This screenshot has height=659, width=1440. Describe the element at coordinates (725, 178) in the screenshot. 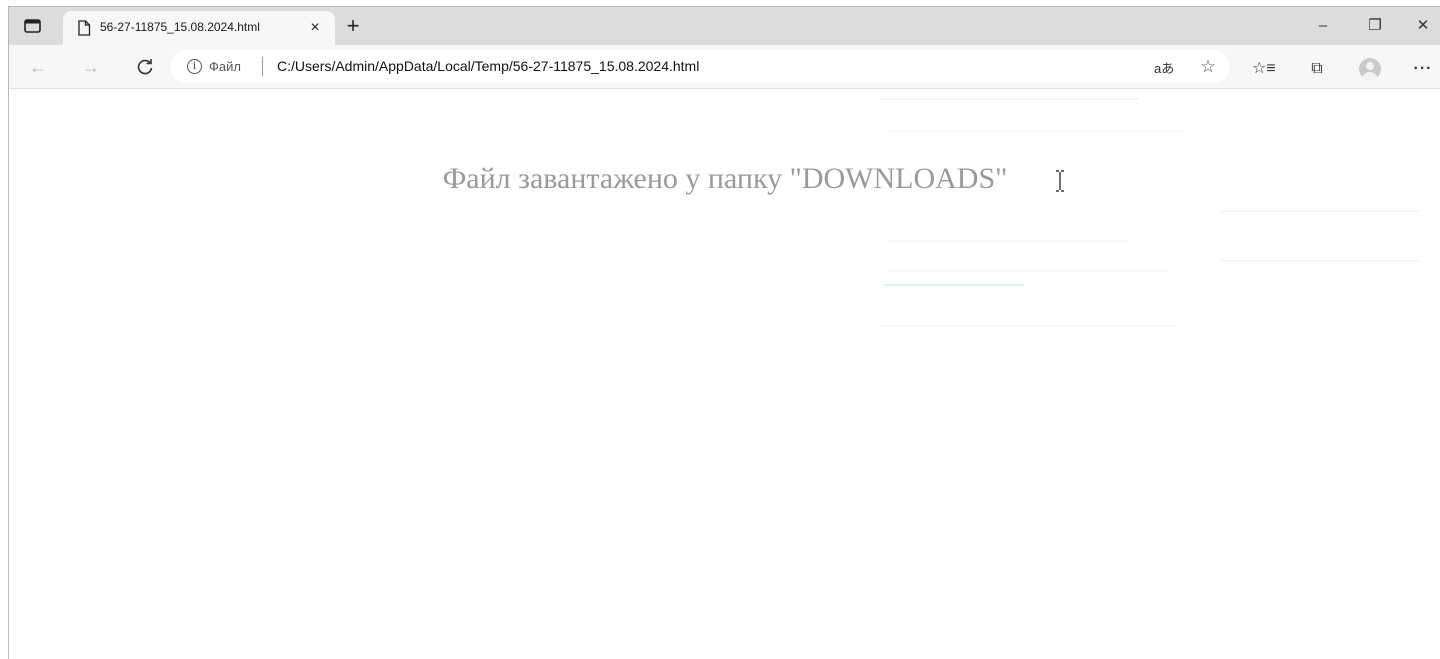

I see `download-message: Файл завантажено у папку "DOWNLOADS"` at that location.